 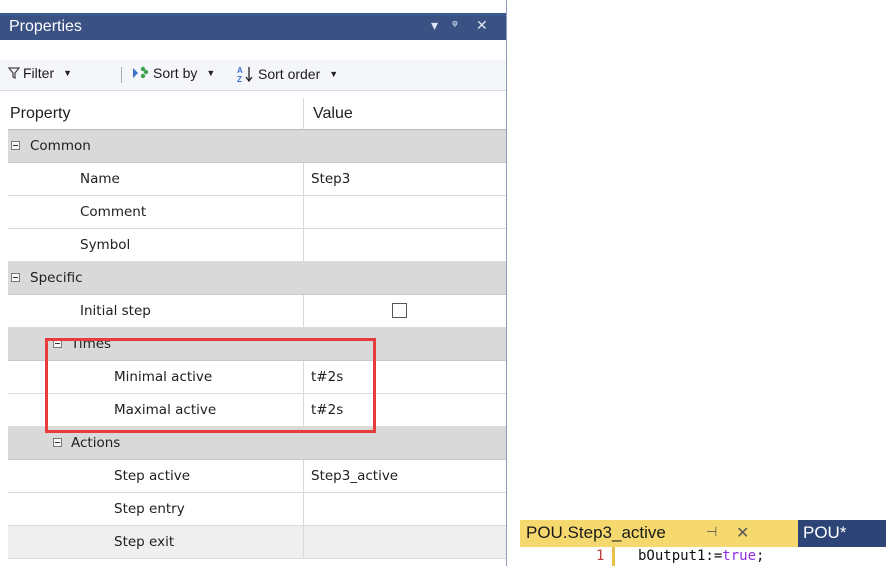 I want to click on property-value: Step3, so click(x=404, y=179).